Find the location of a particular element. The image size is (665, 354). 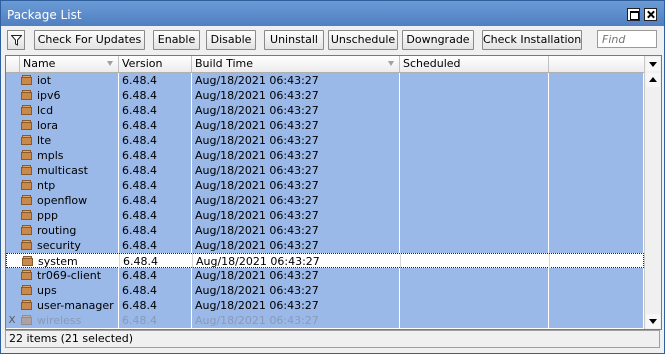

package-name: ups is located at coordinates (47, 290).